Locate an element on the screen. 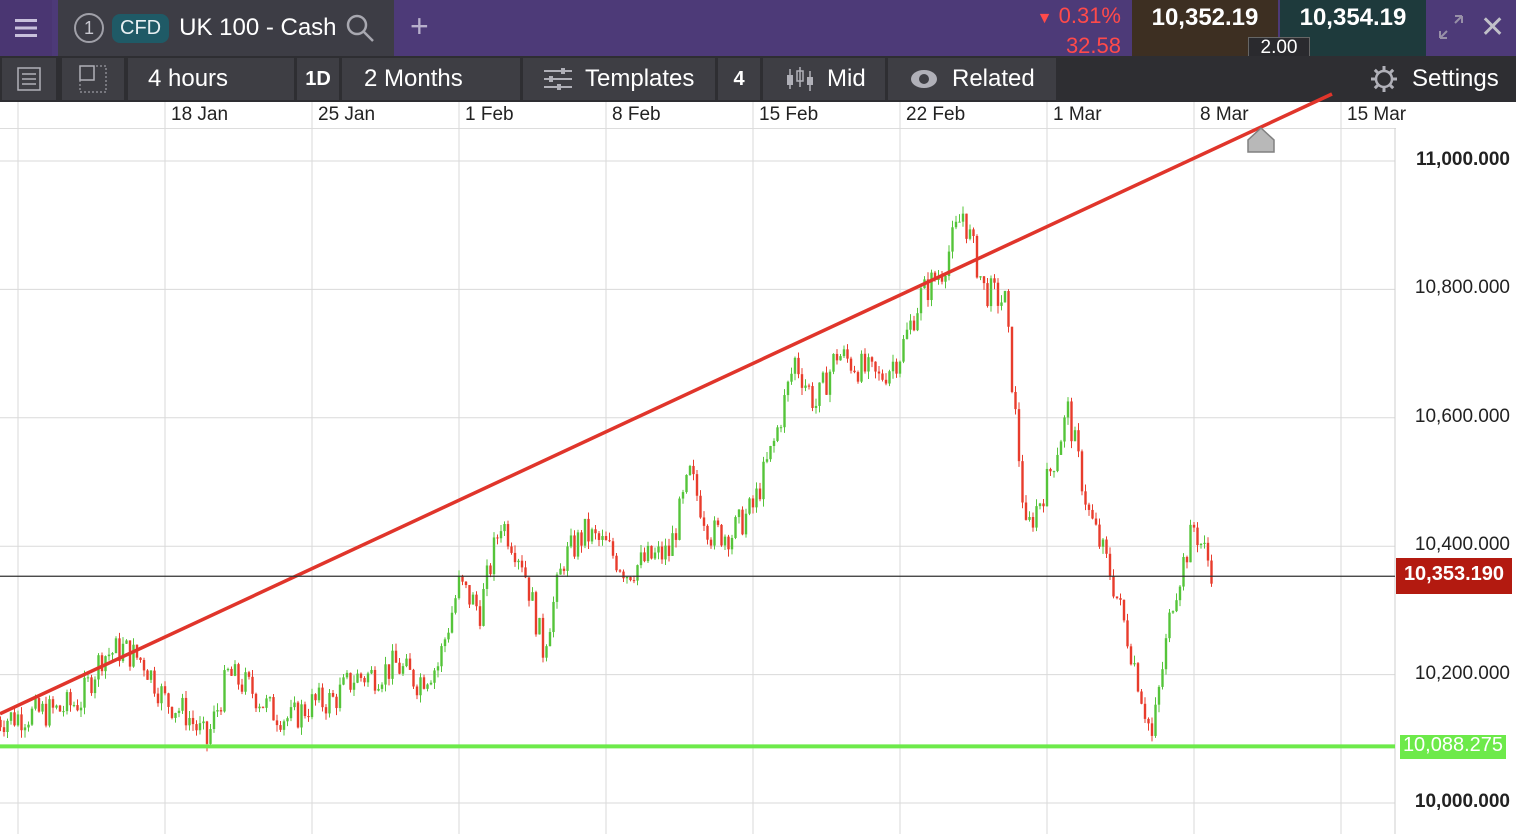 The height and width of the screenshot is (834, 1516). support-line-tag: 10,088.275 is located at coordinates (1453, 747).